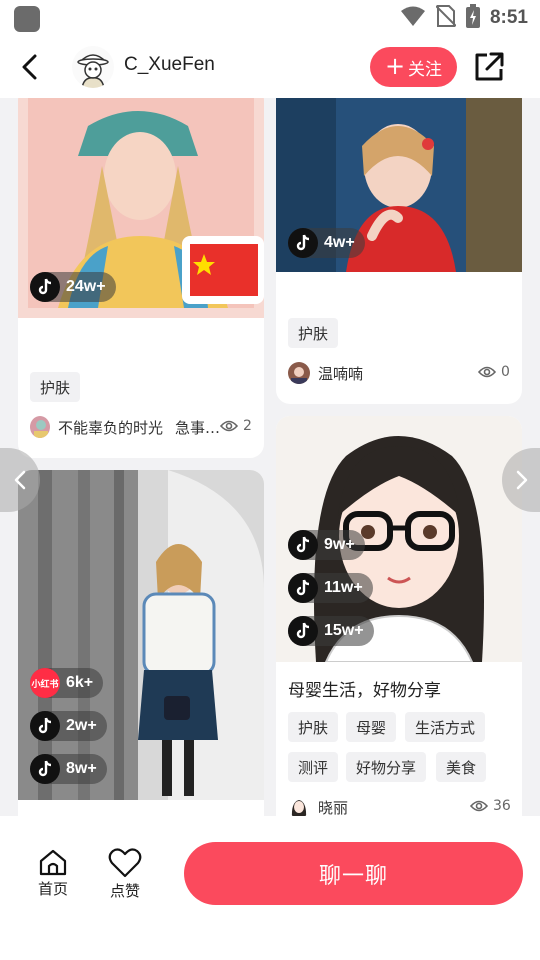 The width and height of the screenshot is (540, 960). Describe the element at coordinates (472, 18) in the screenshot. I see `battery-icon` at that location.